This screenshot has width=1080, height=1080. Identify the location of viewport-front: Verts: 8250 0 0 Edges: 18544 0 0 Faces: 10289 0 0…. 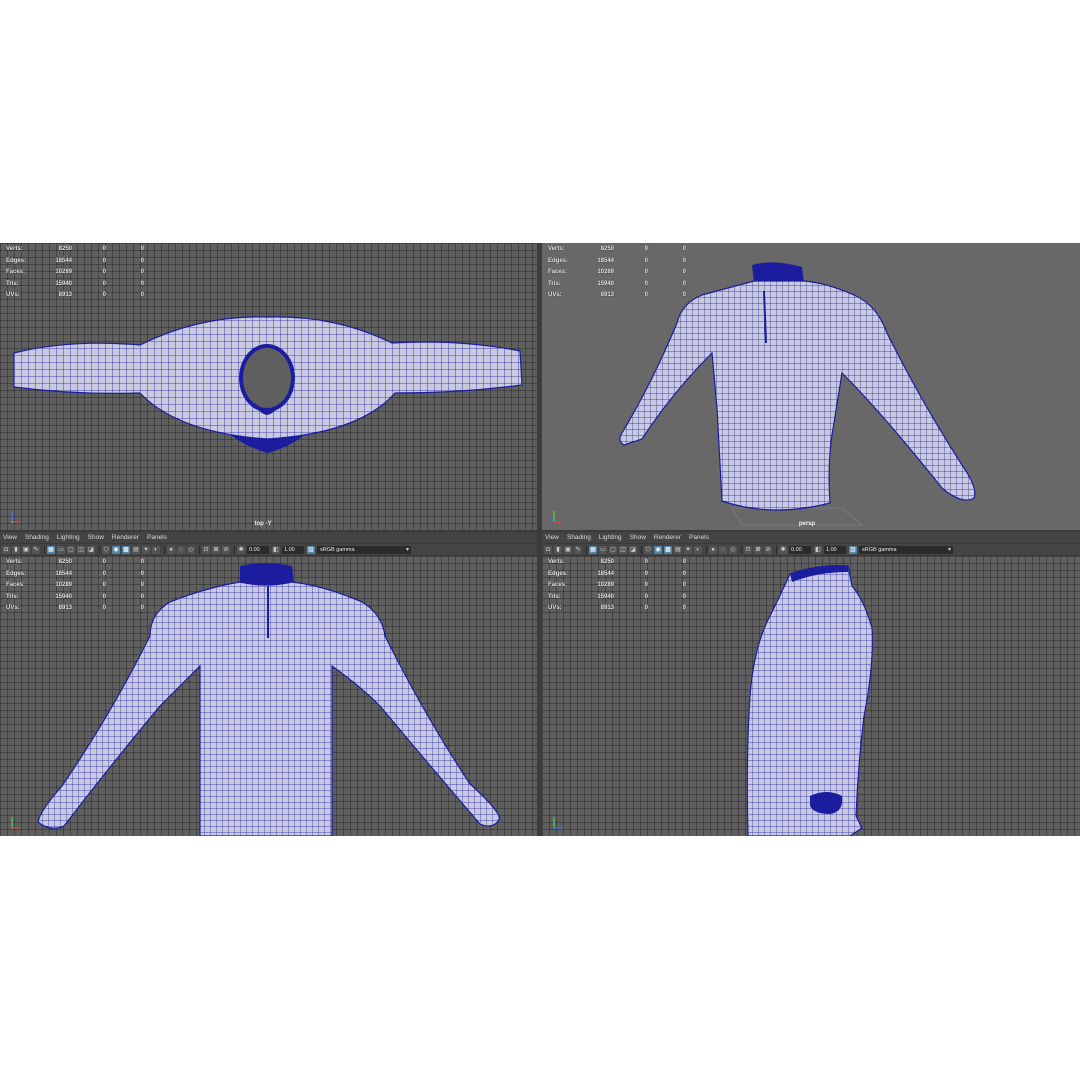
(268, 696).